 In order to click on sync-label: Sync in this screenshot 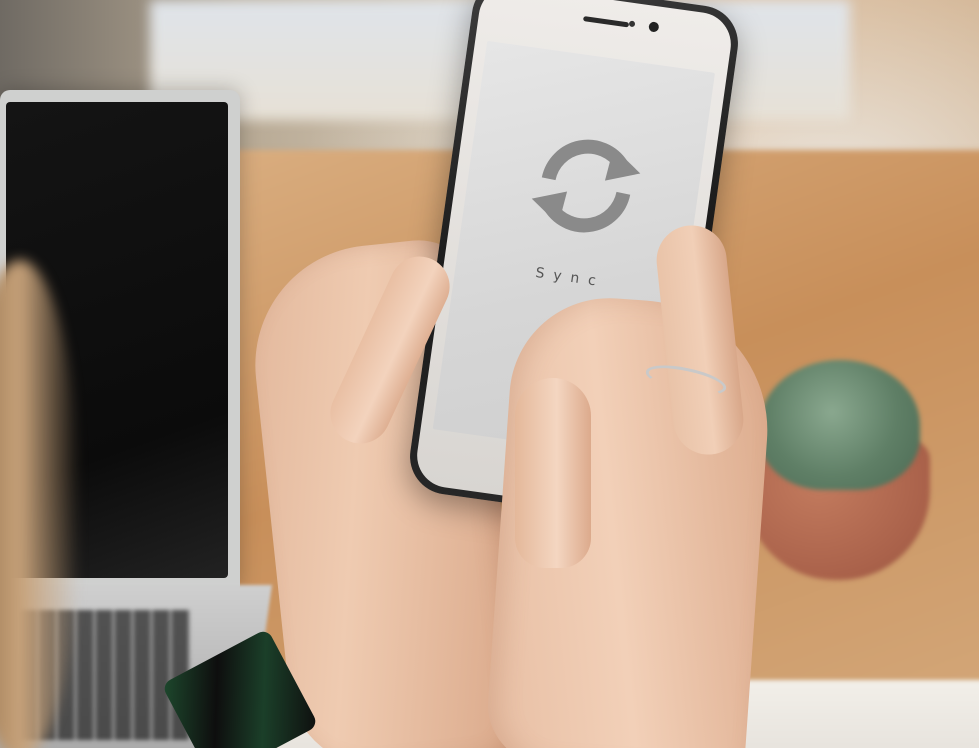, I will do `click(570, 277)`.